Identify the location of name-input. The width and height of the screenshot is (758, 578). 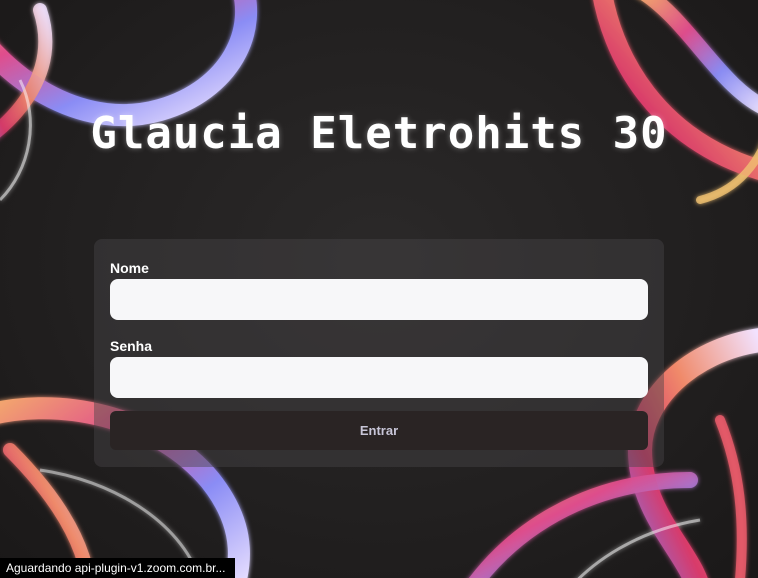
(379, 299).